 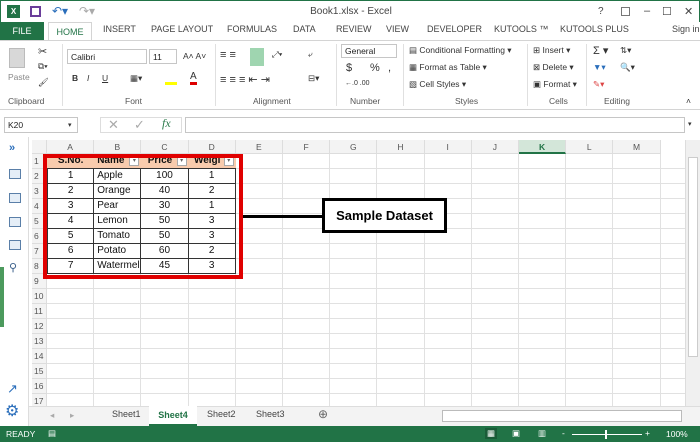 I want to click on column-header: K, so click(x=543, y=147).